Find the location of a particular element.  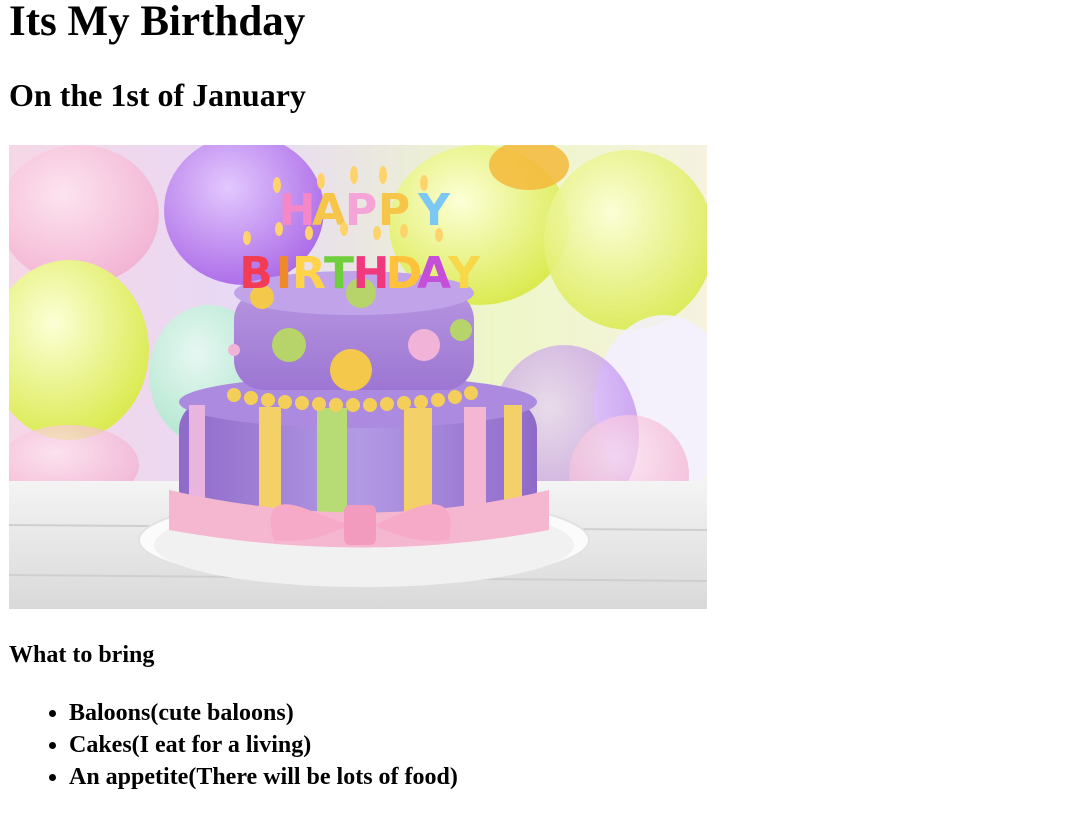

svg-text: P is located at coordinates (361, 210).